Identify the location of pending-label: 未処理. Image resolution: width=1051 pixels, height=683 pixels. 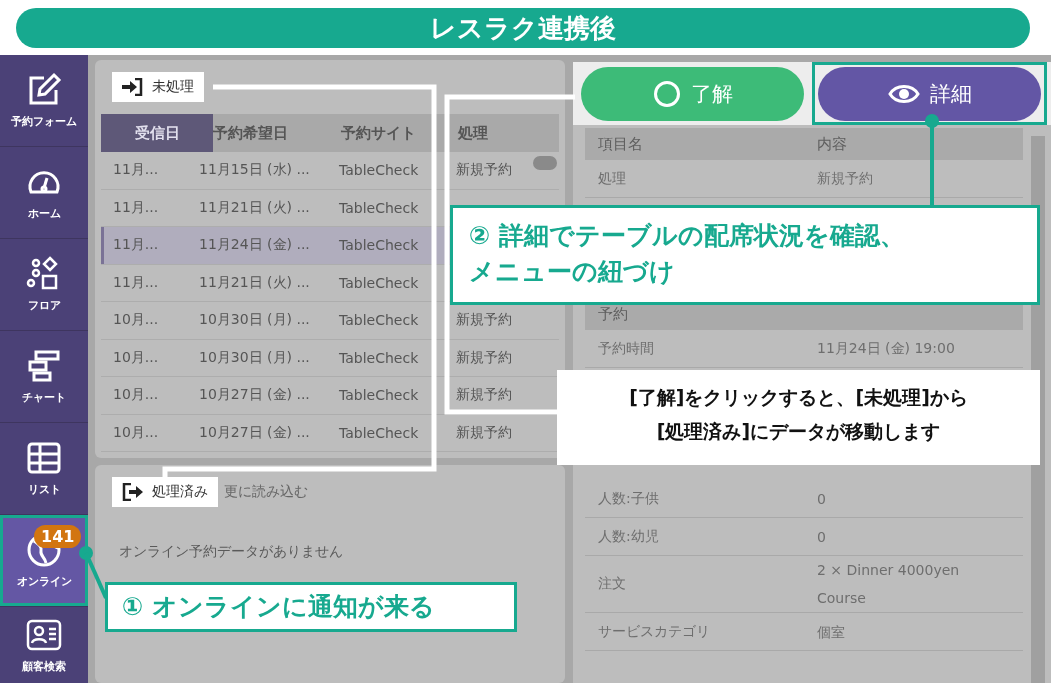
(158, 87).